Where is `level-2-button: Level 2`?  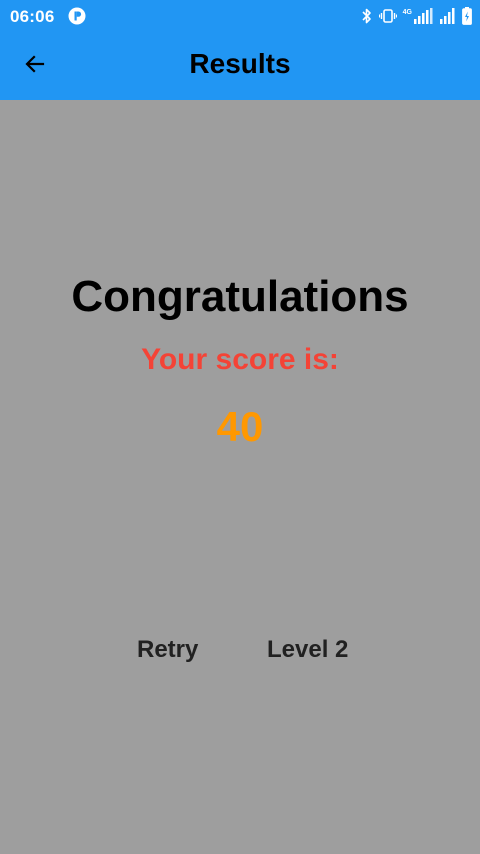 level-2-button: Level 2 is located at coordinates (307, 650).